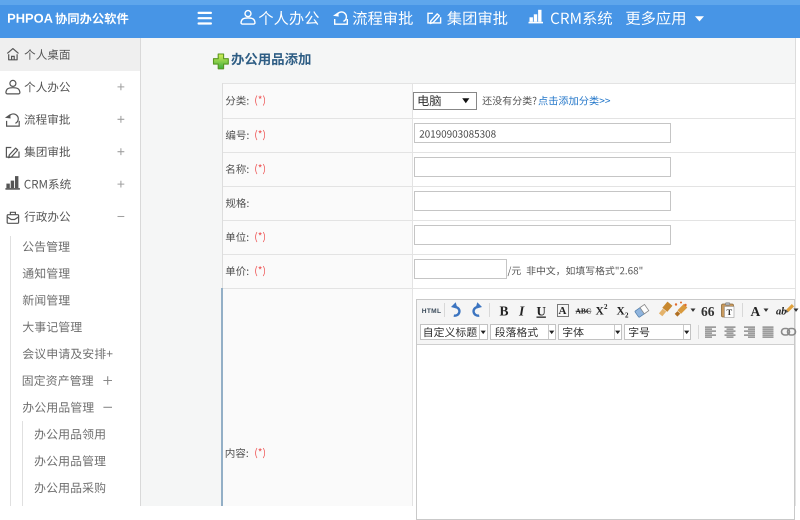 The image size is (800, 520). Describe the element at coordinates (504, 311) in the screenshot. I see `svg-text: B` at that location.